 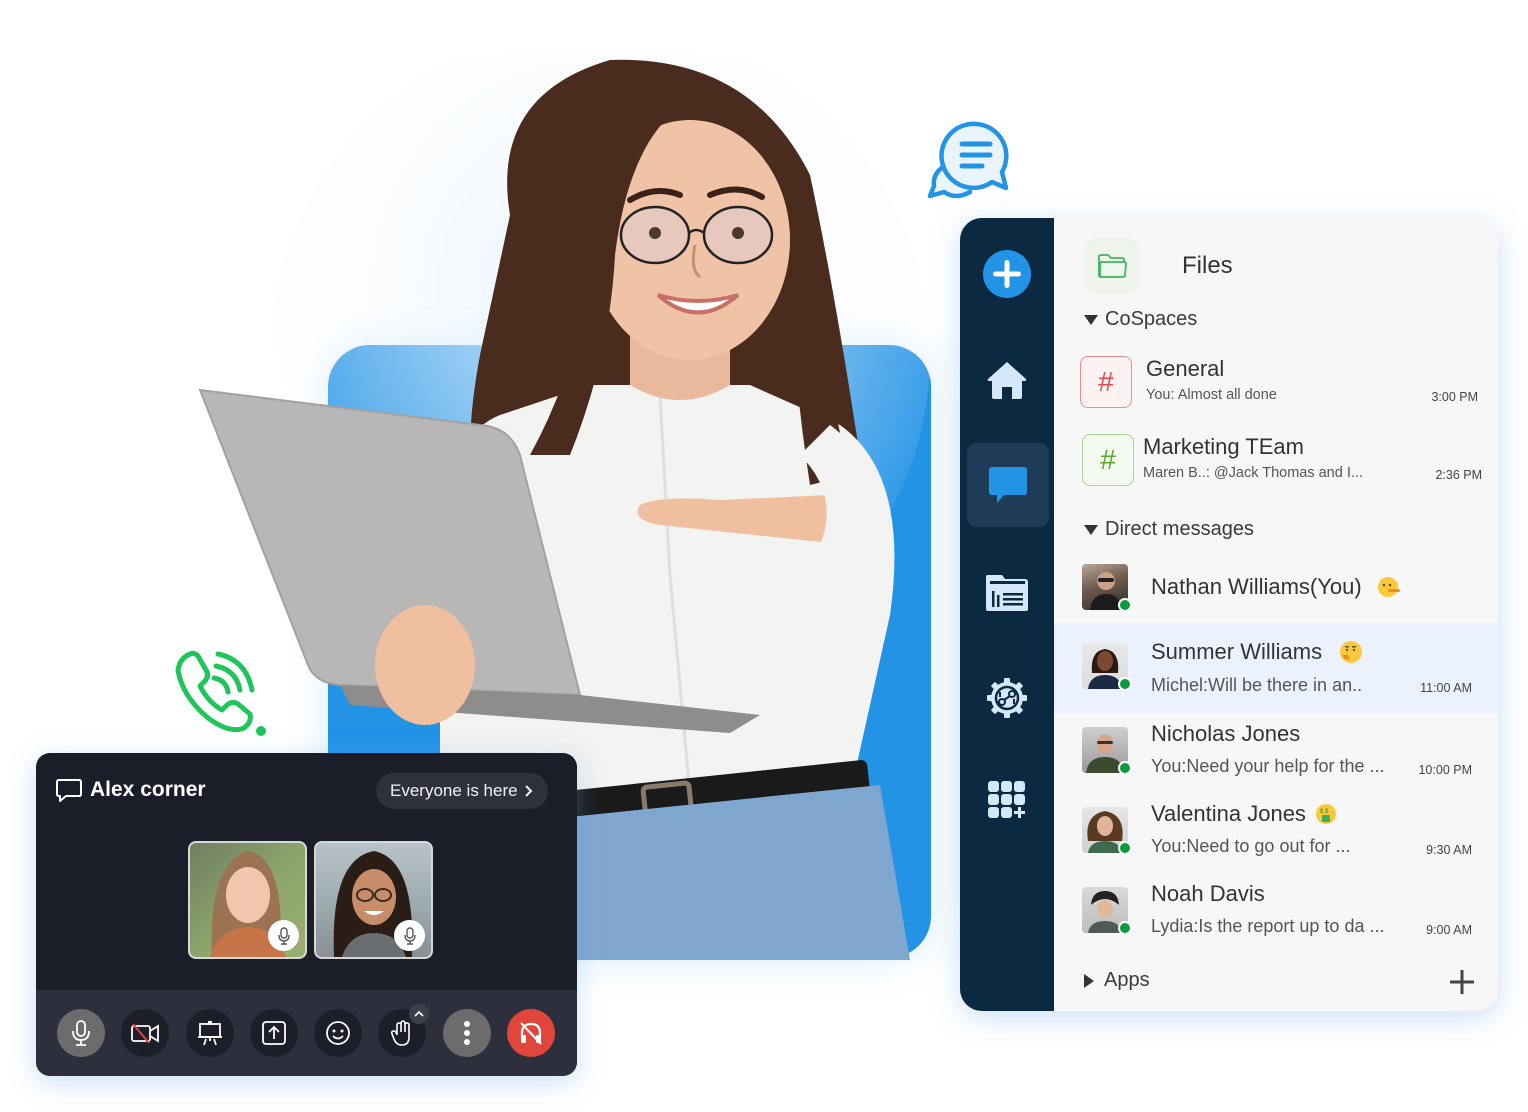 I want to click on direct-messages-label: Direct messages, so click(x=1179, y=529).